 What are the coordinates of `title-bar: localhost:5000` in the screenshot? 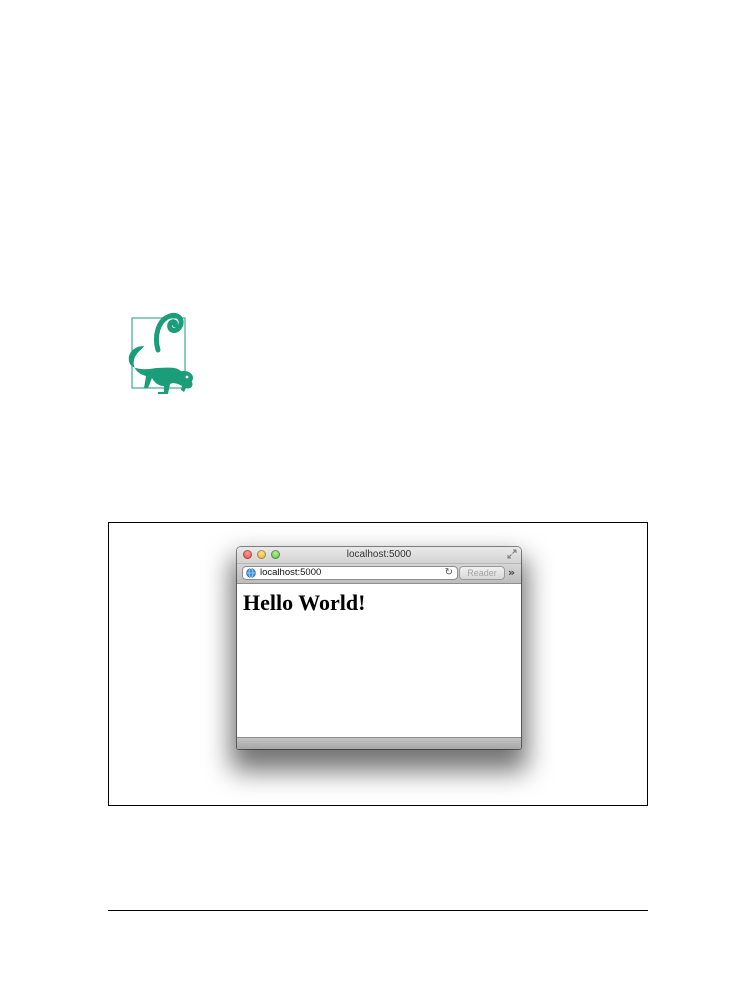 It's located at (379, 555).